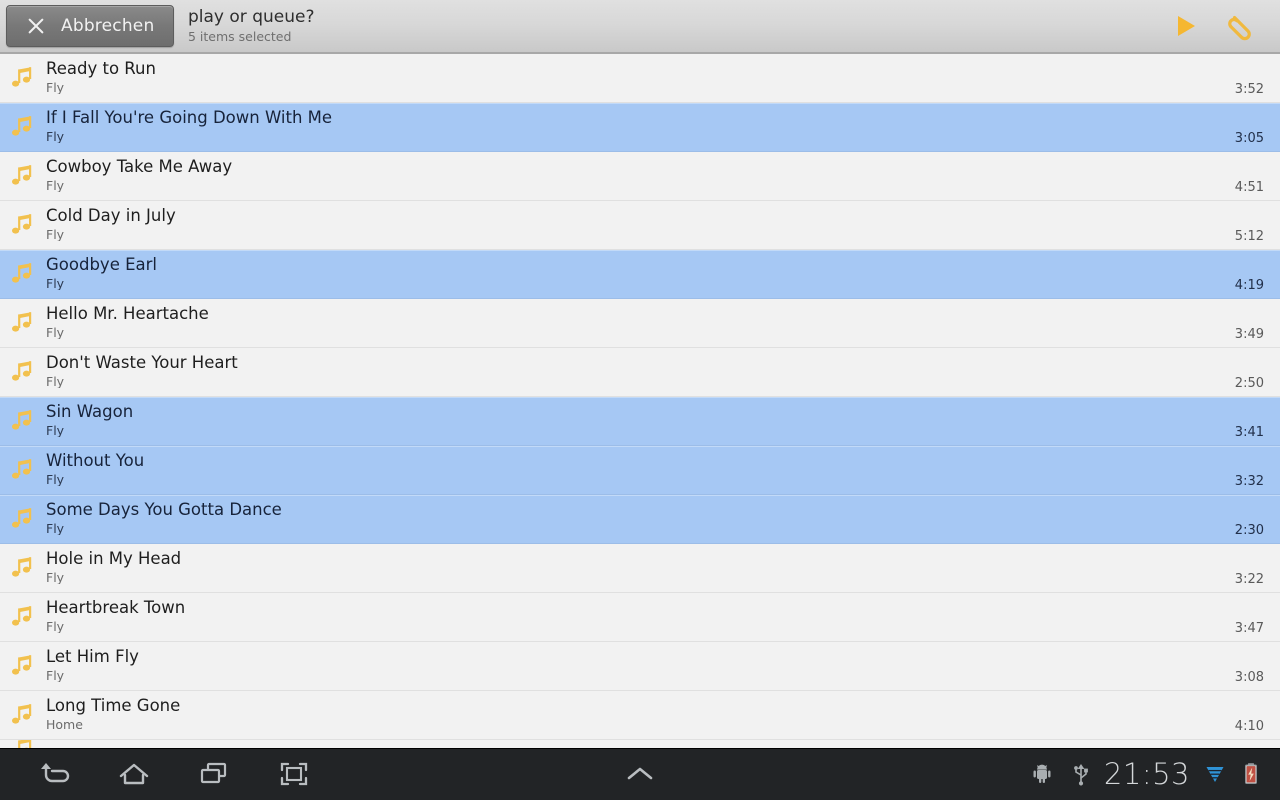  I want to click on recent-apps-button, so click(214, 774).